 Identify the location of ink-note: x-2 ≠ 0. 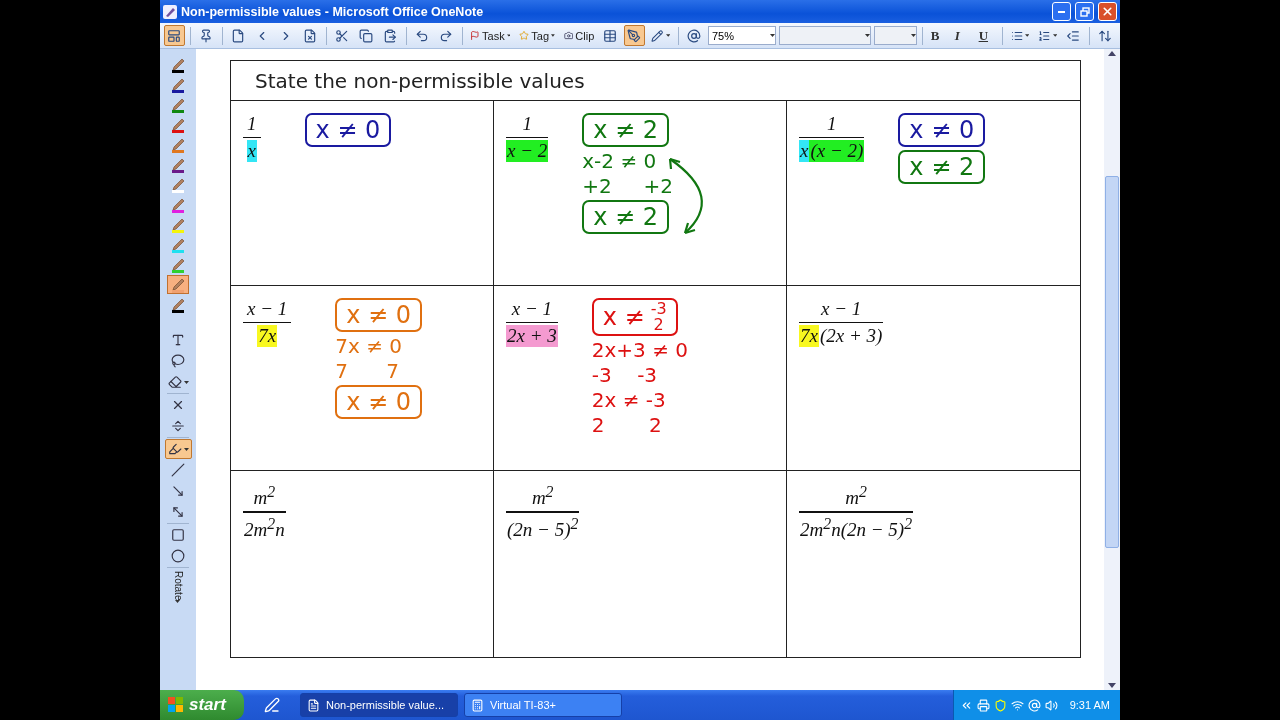
(619, 161).